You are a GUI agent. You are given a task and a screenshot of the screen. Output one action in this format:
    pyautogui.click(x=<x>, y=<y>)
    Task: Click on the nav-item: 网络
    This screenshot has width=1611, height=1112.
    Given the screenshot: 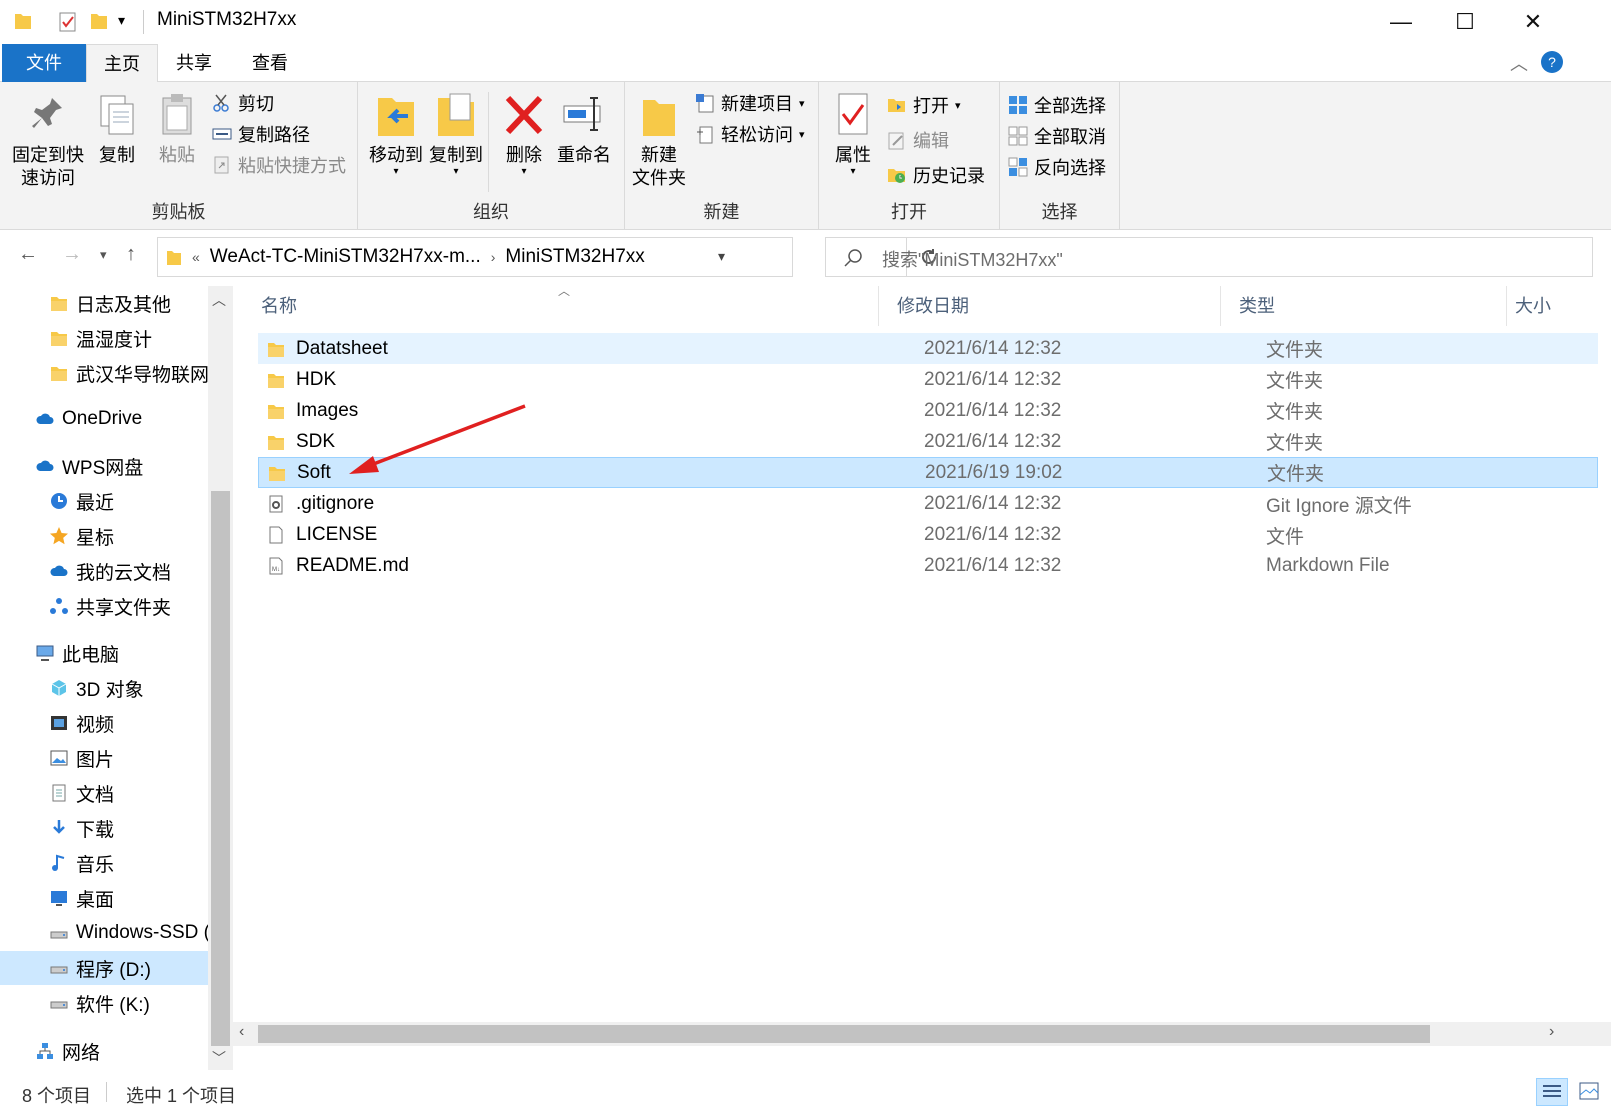 What is the action you would take?
    pyautogui.click(x=105, y=1051)
    